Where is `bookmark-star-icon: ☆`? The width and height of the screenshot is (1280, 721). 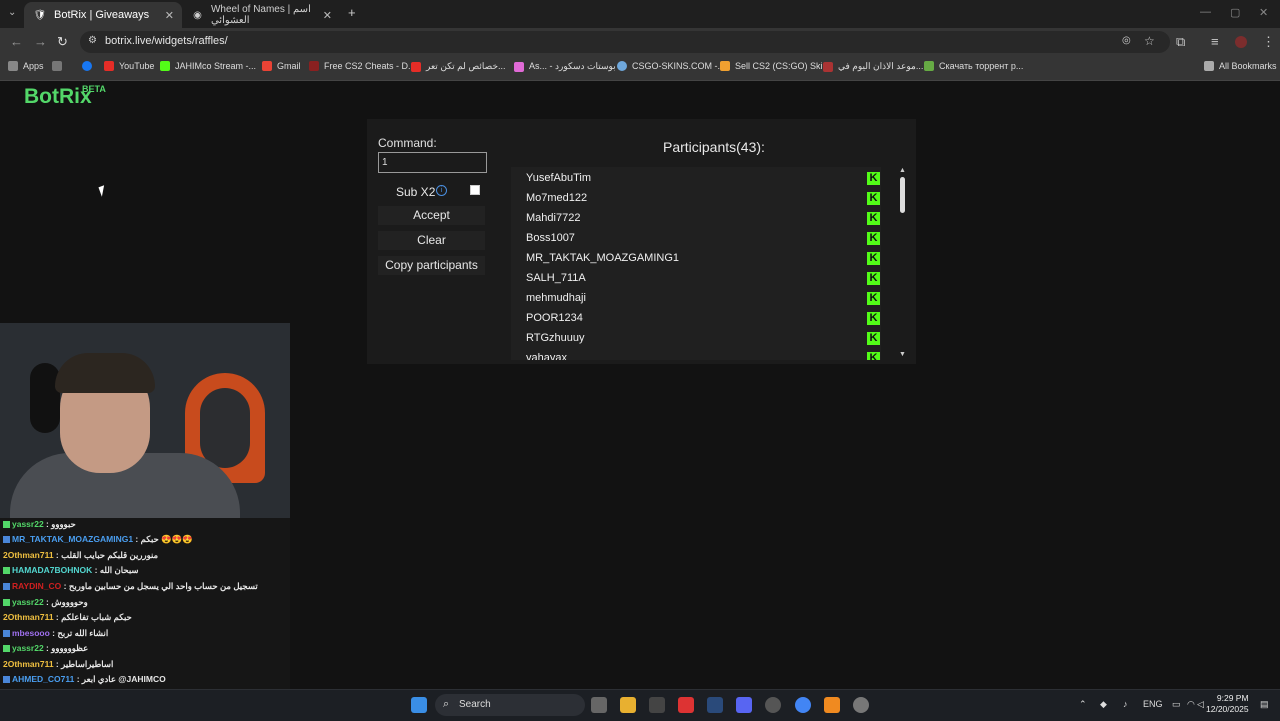
bookmark-star-icon: ☆ is located at coordinates (1149, 41).